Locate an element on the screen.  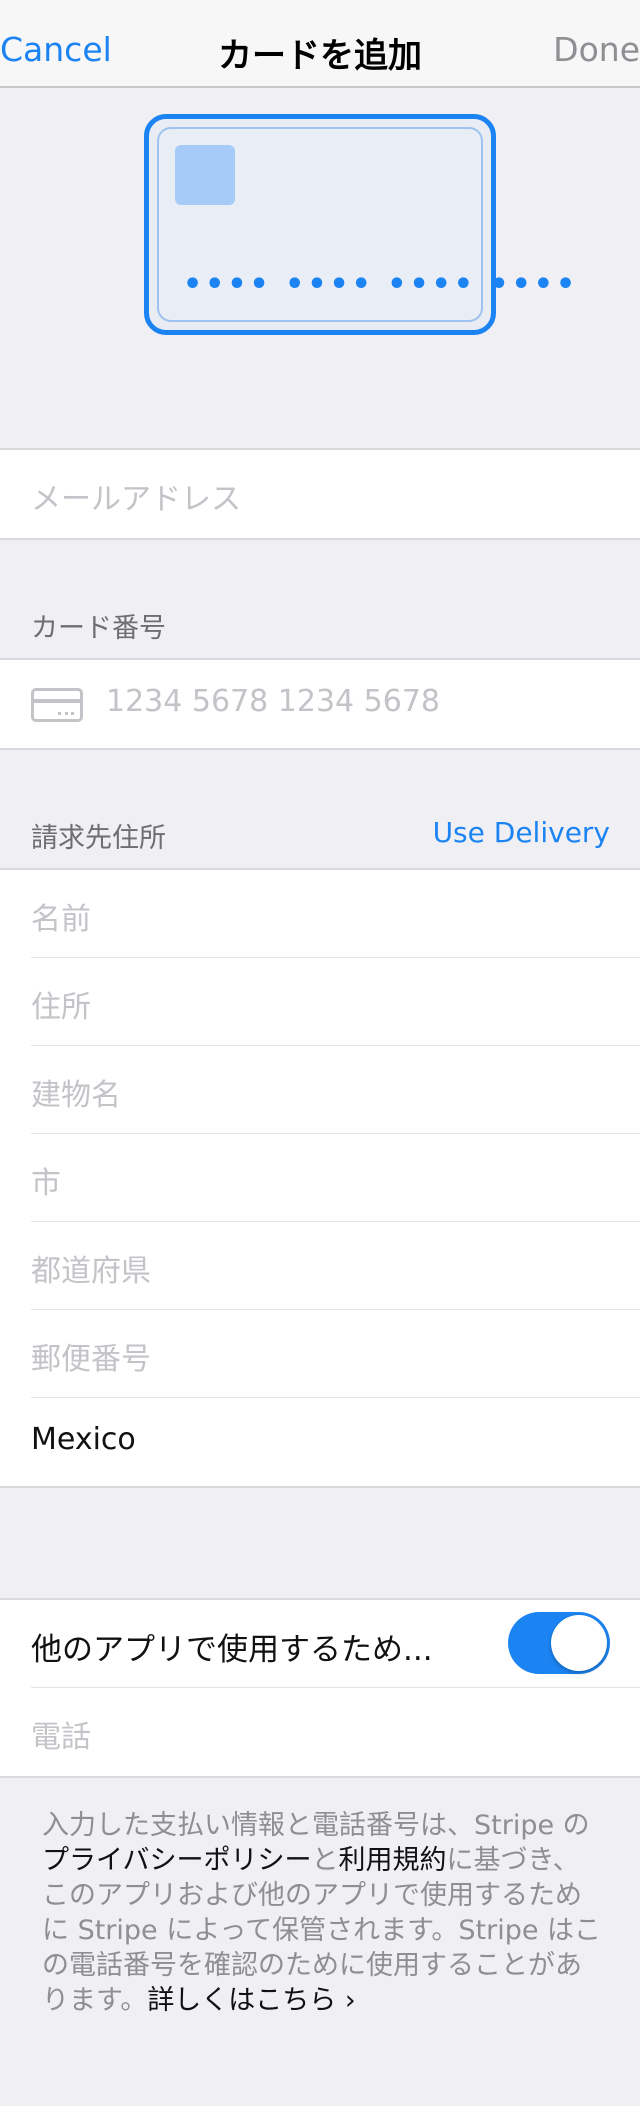
done-button: Done is located at coordinates (596, 49).